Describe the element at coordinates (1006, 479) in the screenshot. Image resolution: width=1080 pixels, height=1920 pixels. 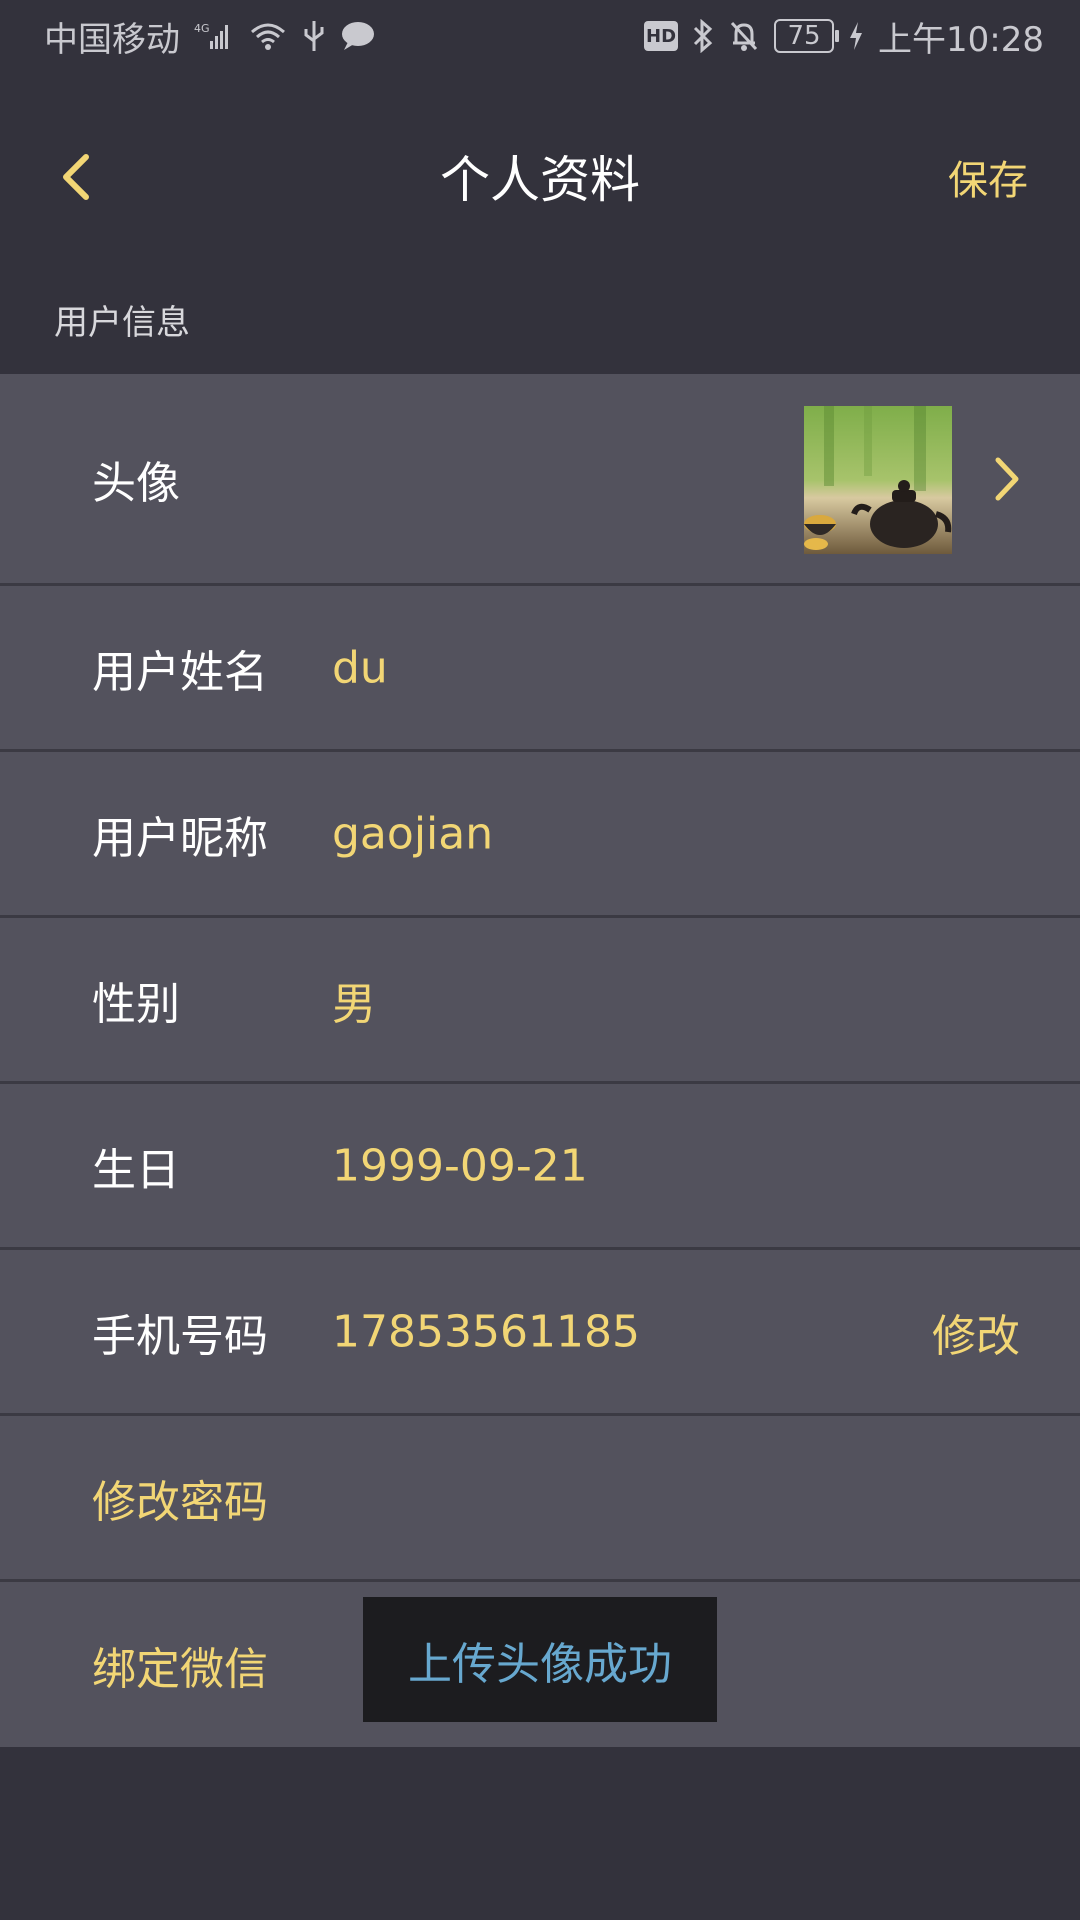
I see `chevron-right-icon` at that location.